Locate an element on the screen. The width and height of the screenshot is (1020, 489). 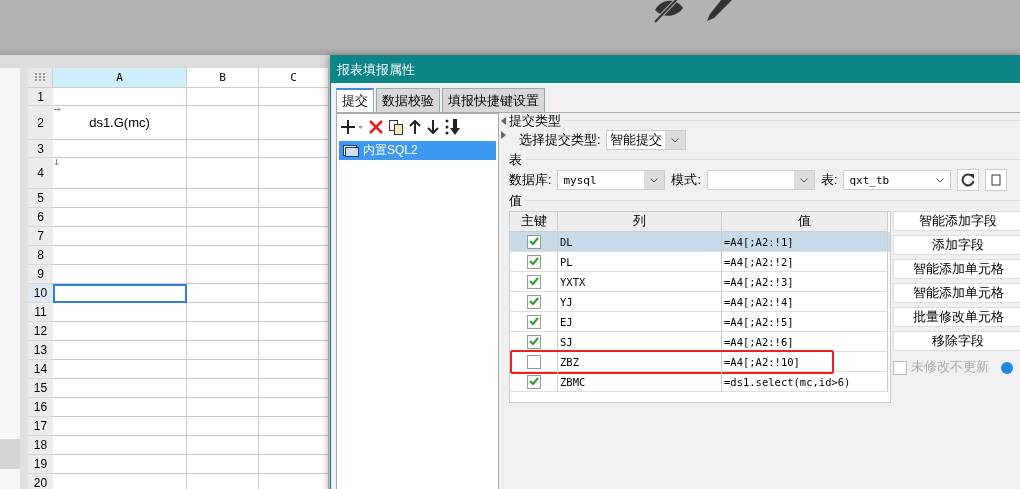
field-label: 选择提交类型: is located at coordinates (560, 140).